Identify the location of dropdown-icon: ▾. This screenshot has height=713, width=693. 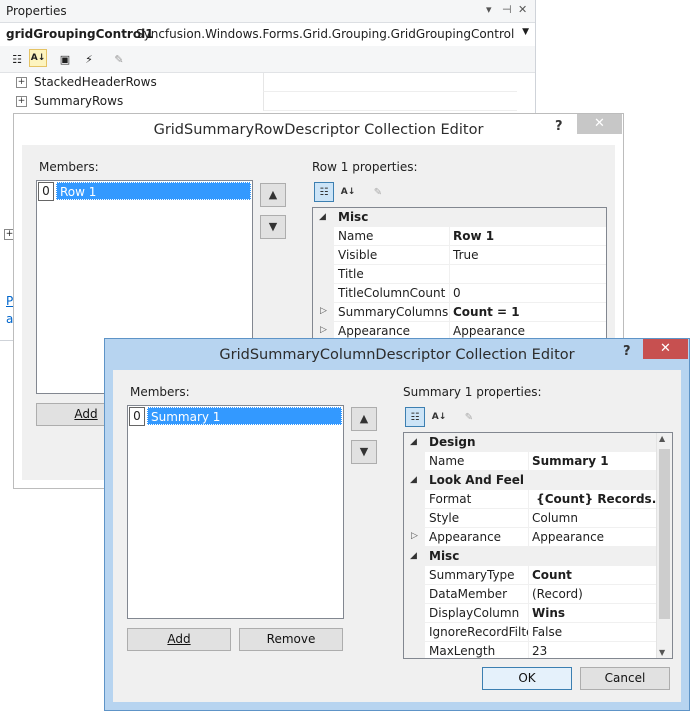
(489, 9).